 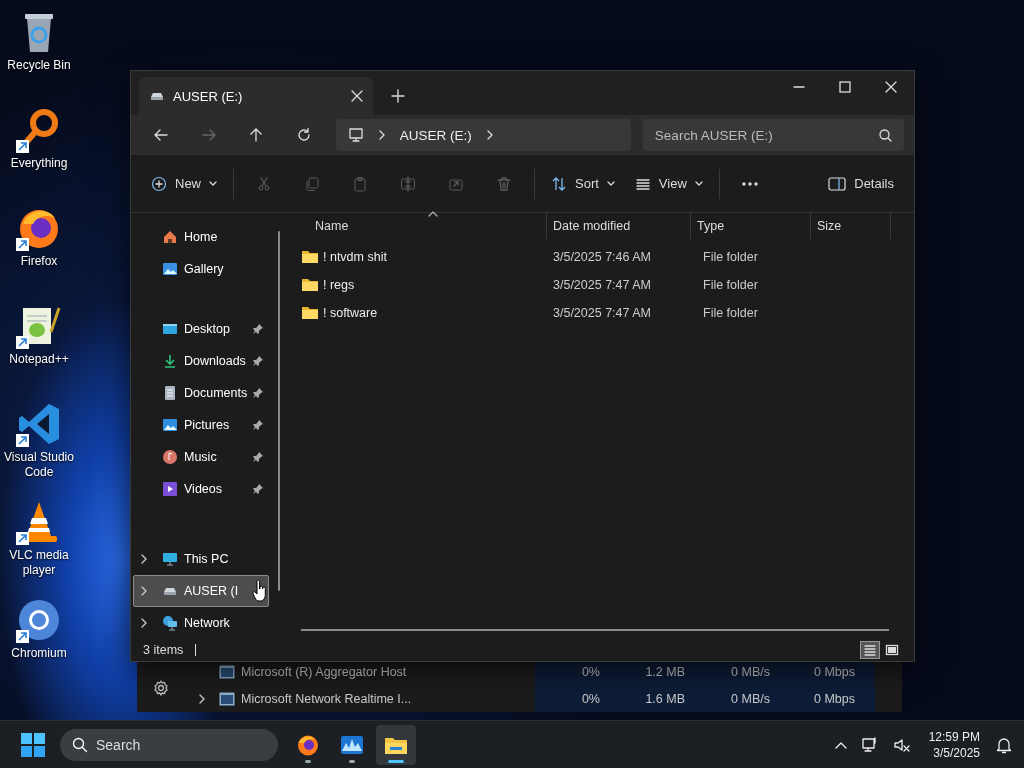 I want to click on details-view-icon, so click(x=870, y=650).